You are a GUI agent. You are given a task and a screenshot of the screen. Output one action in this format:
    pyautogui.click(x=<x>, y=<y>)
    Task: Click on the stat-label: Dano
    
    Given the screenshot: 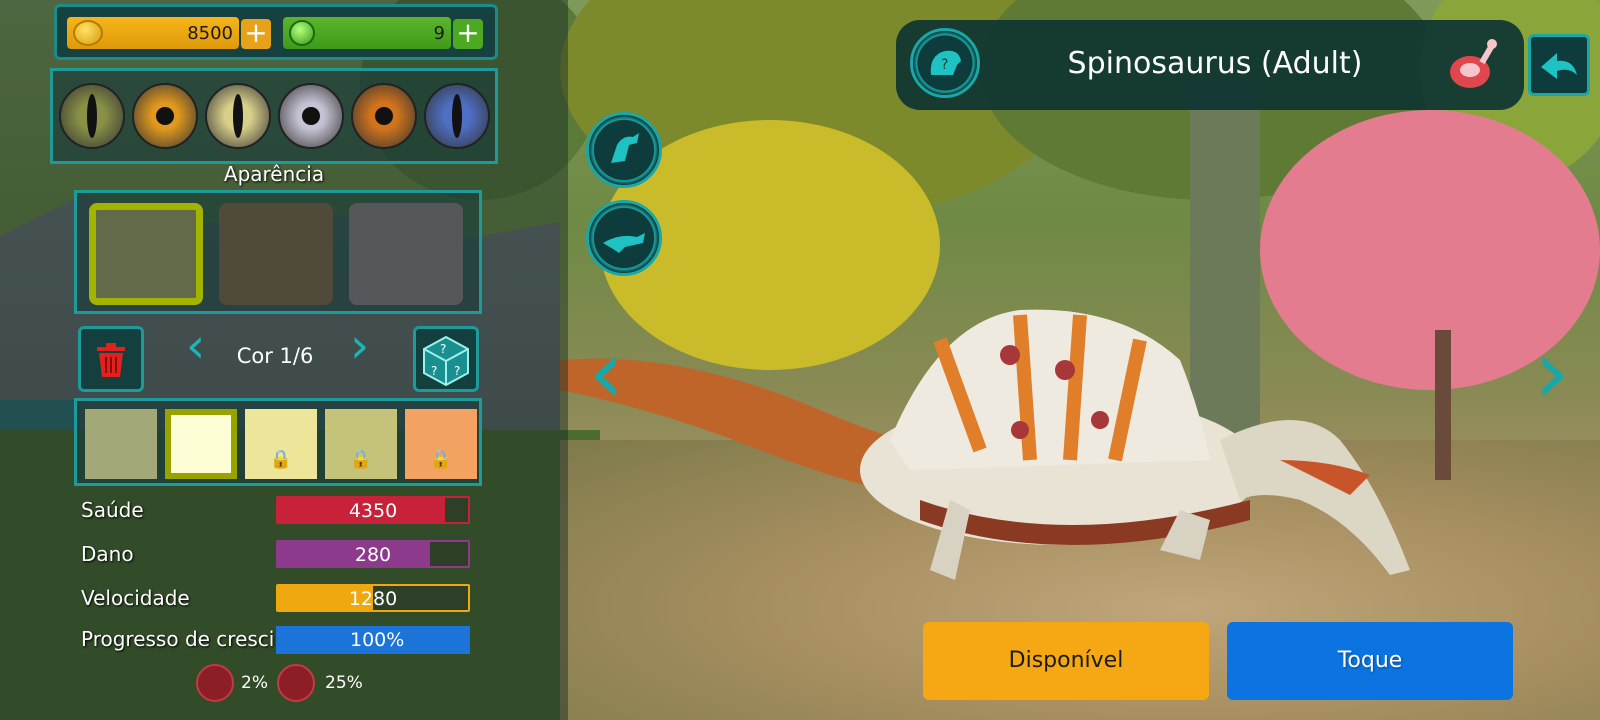 What is the action you would take?
    pyautogui.click(x=107, y=554)
    